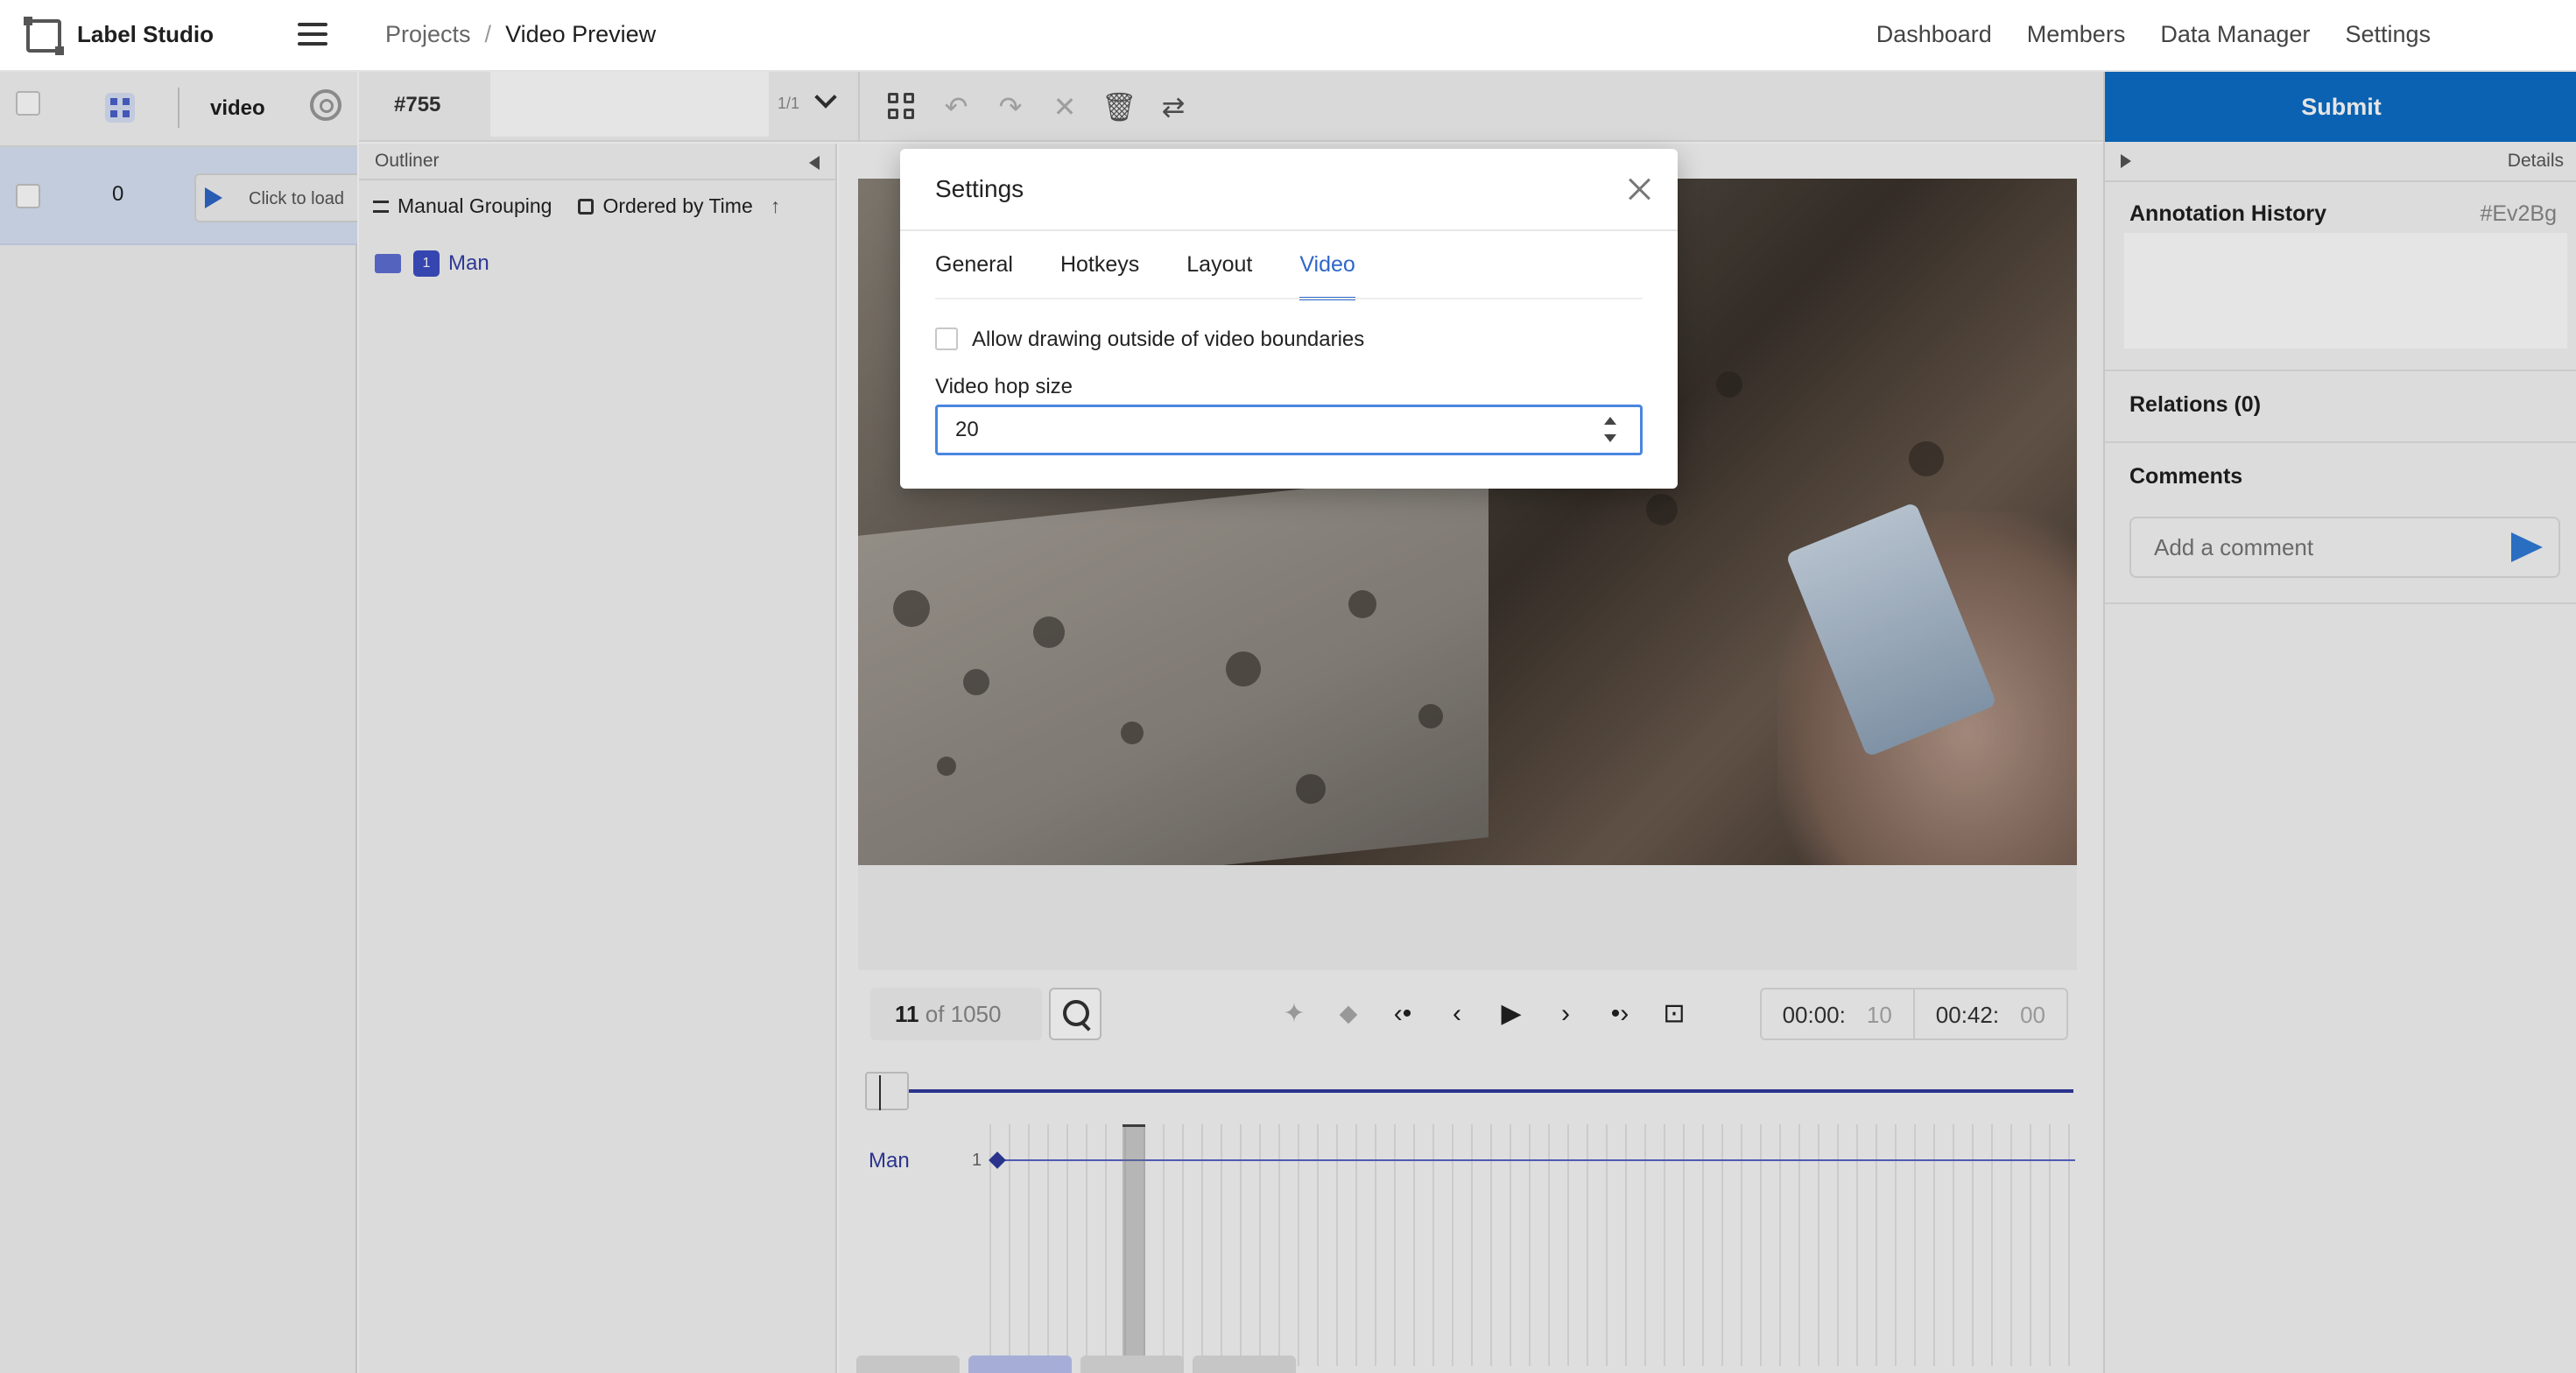  What do you see at coordinates (1173, 107) in the screenshot?
I see `swap-icon: ⇄` at bounding box center [1173, 107].